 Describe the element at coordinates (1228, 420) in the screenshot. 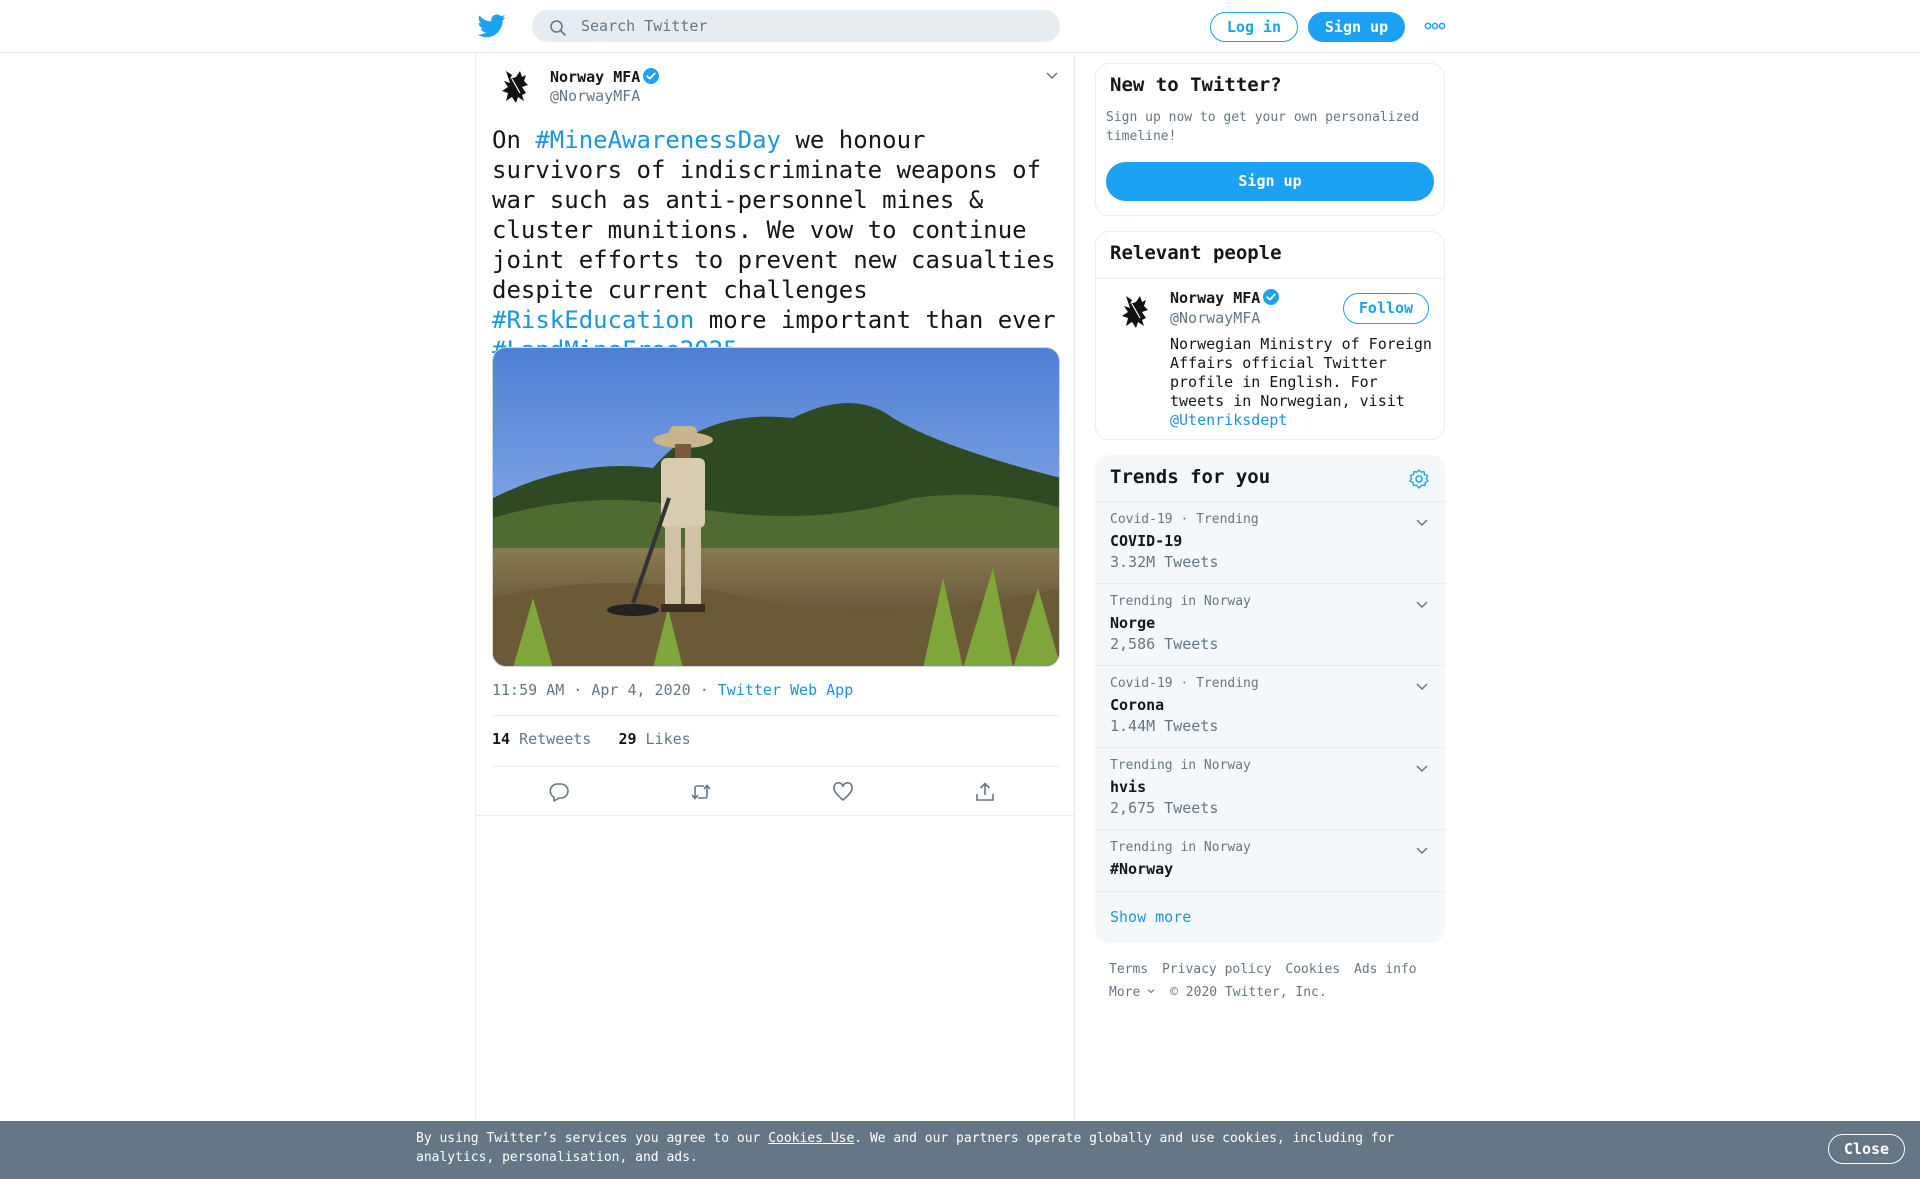

I see `mention-link: @Utenriksdept` at that location.